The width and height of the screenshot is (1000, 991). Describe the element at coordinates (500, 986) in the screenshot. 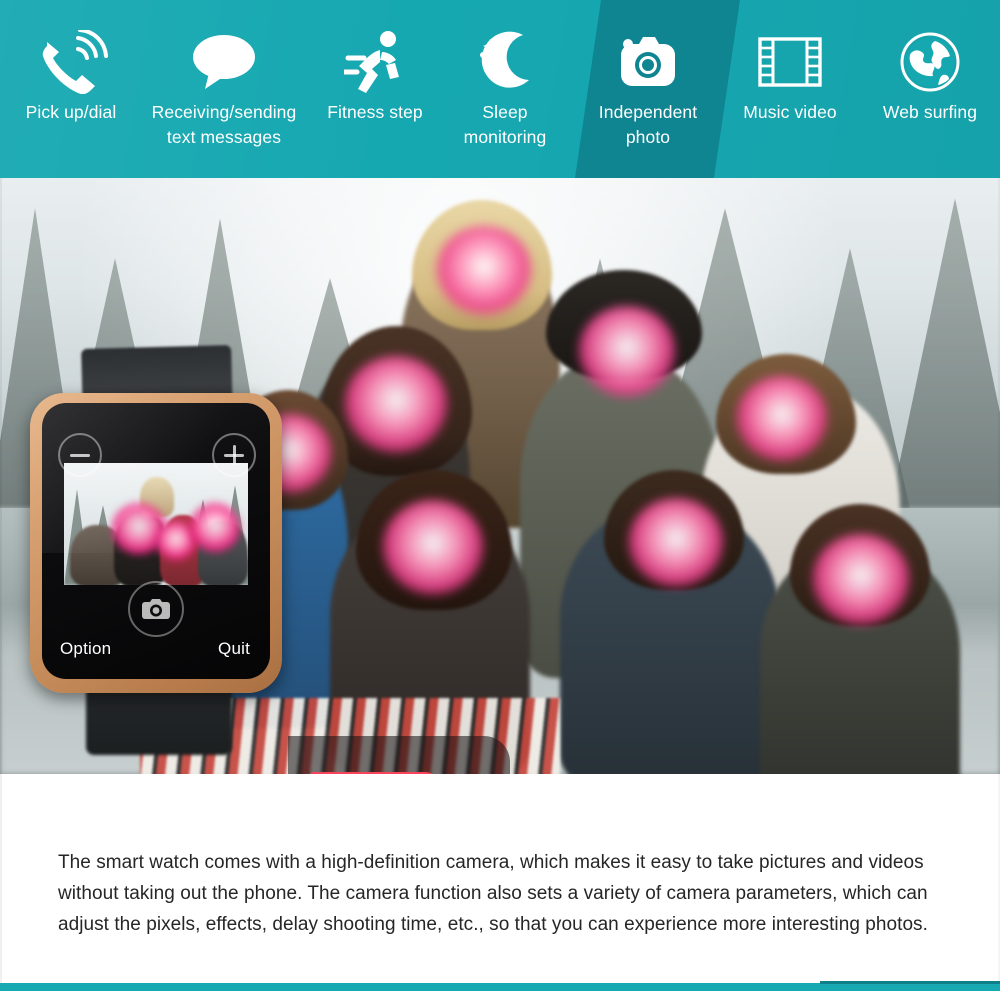

I see `footer-accent-bar` at that location.